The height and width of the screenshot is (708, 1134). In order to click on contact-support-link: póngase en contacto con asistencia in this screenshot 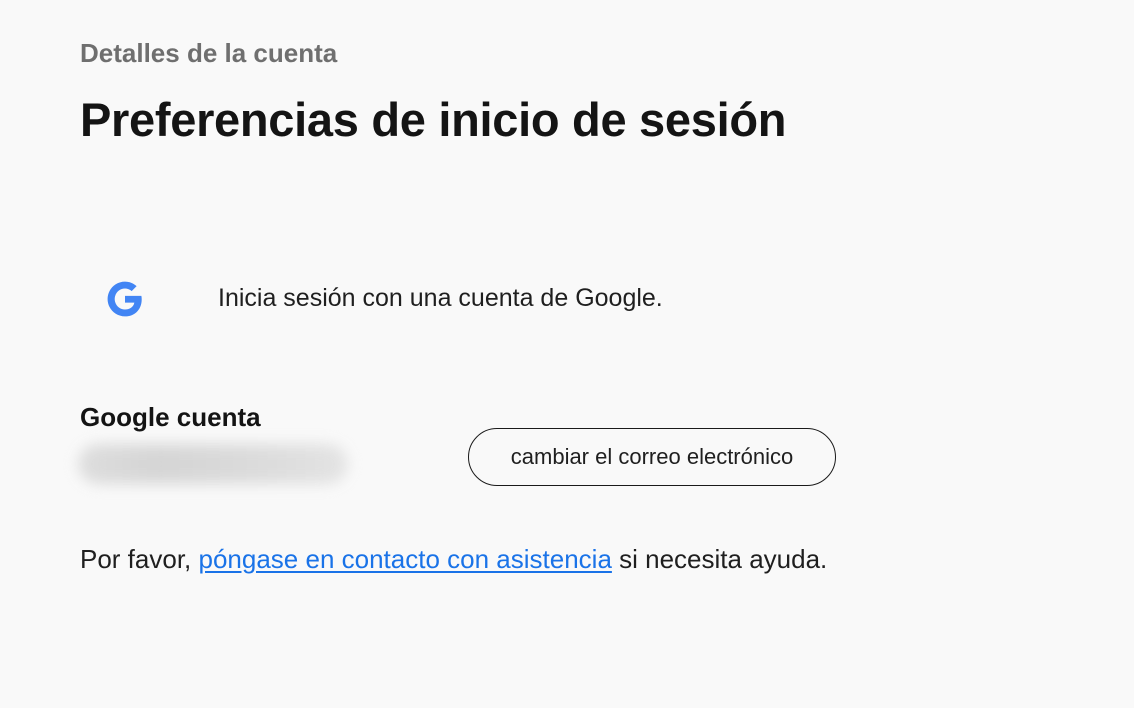, I will do `click(405, 559)`.